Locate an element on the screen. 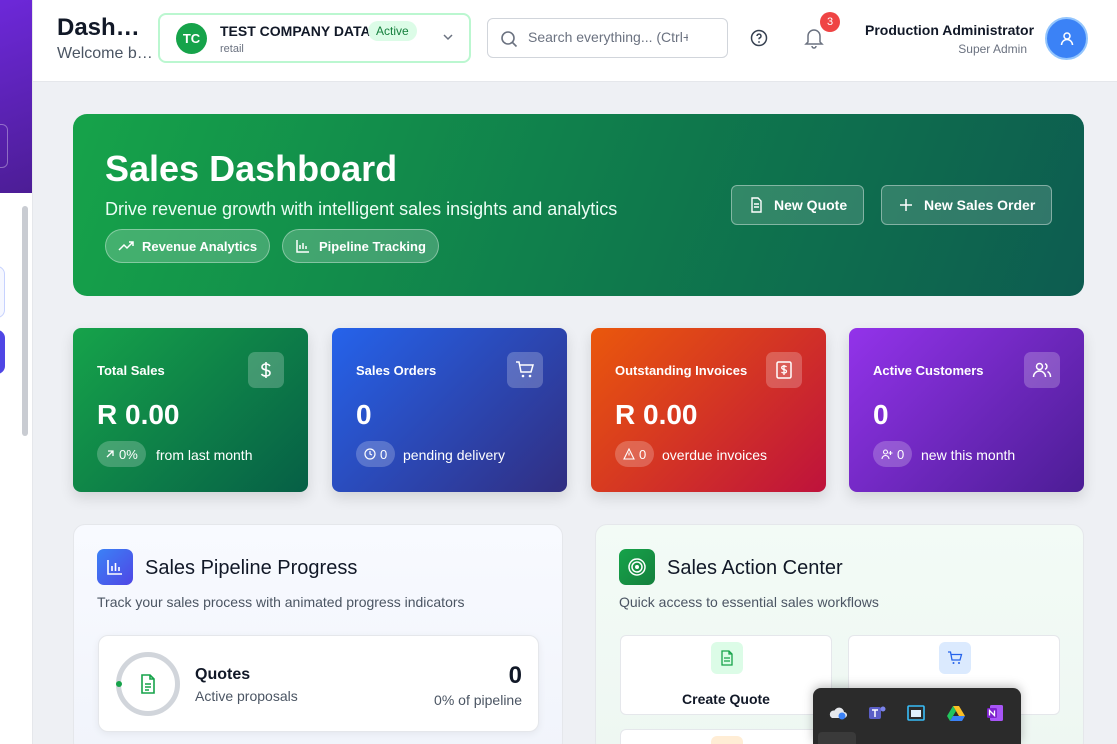 The image size is (1117, 744). stat-title: Sales Orders is located at coordinates (396, 370).